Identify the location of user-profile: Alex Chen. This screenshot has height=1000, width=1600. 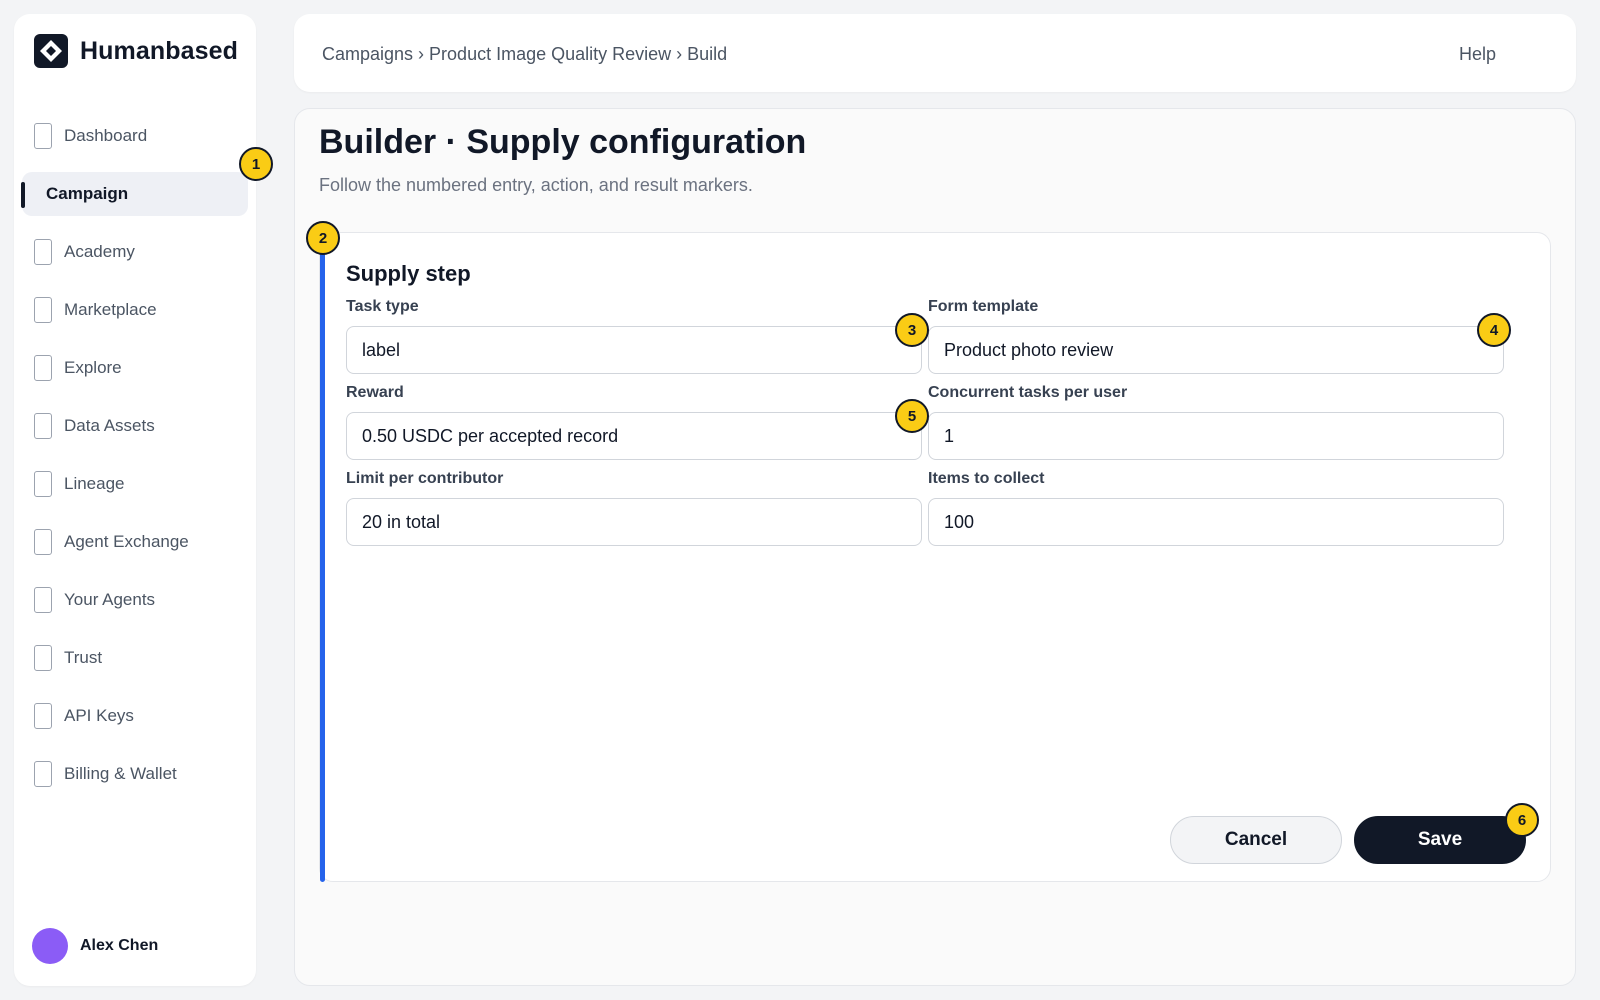
(95, 946).